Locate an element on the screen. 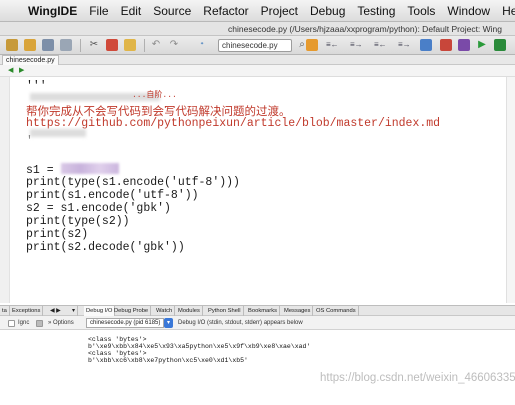 The image size is (515, 405). options-icon is located at coordinates (39, 323).